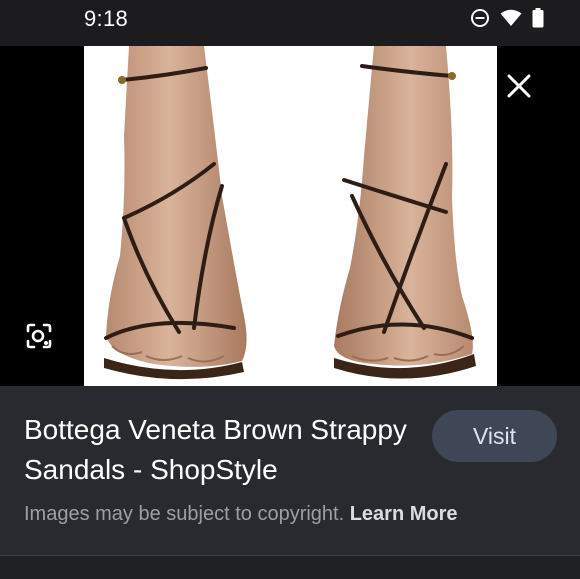 This screenshot has height=579, width=580. I want to click on visit-button: Visit, so click(494, 436).